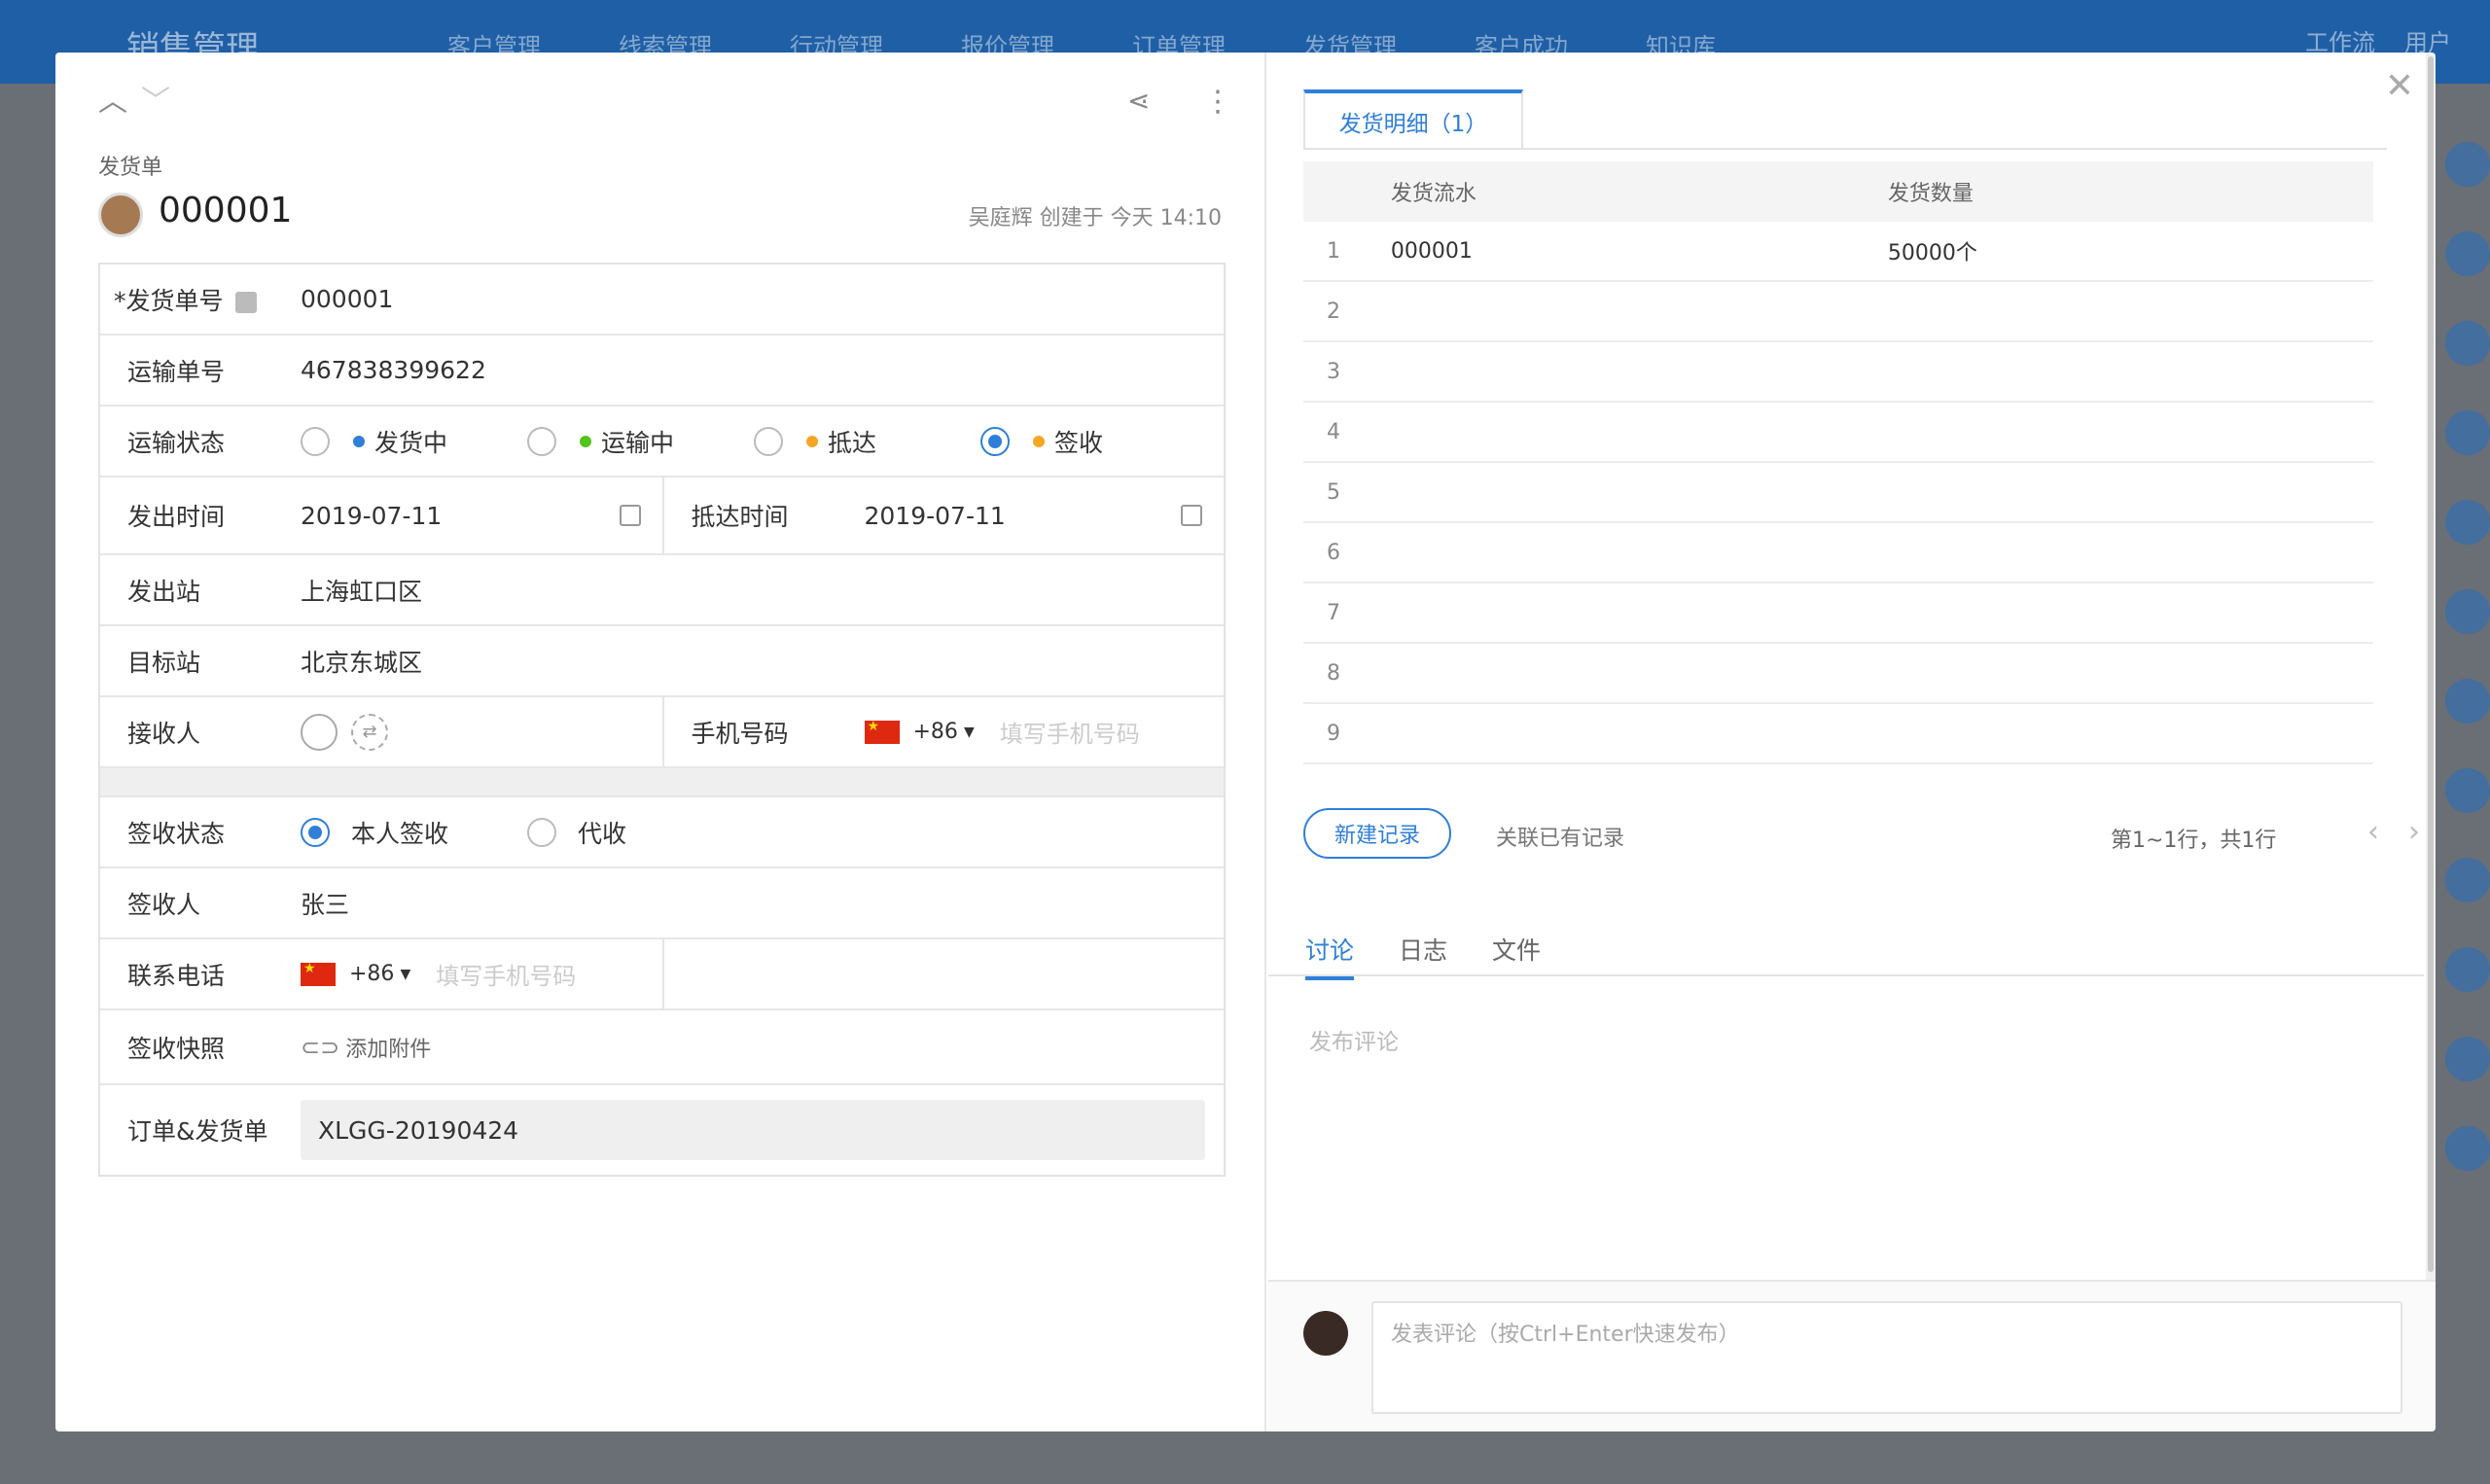 The image size is (2490, 1484). Describe the element at coordinates (662, 516) in the screenshot. I see `field-times: 发出时间 2019-07-11 抵达时间 2019-07-11` at that location.